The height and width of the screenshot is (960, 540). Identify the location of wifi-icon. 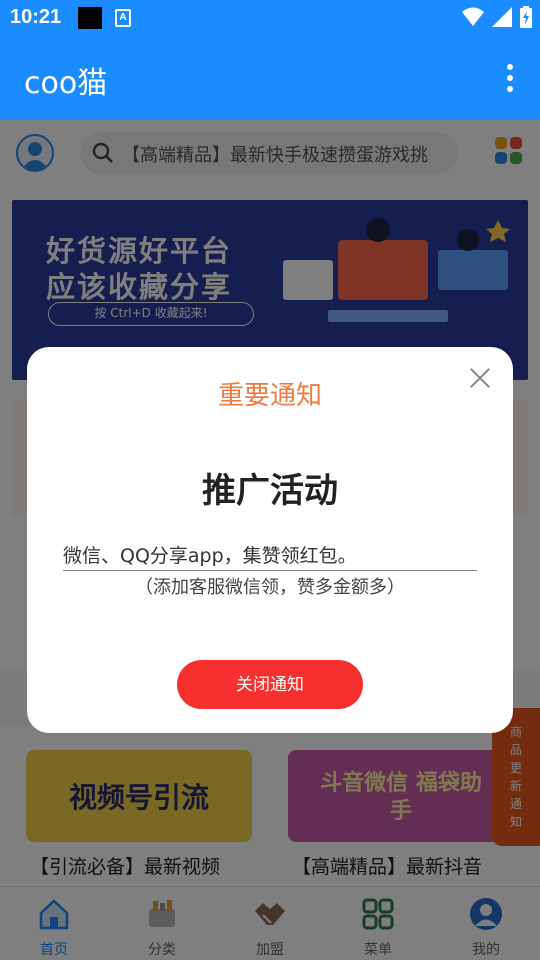
(473, 16).